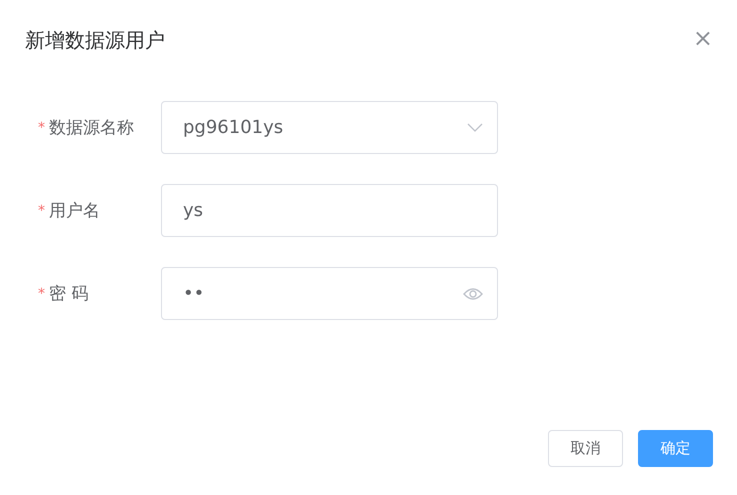 The height and width of the screenshot is (495, 737). Describe the element at coordinates (473, 293) in the screenshot. I see `eye-icon` at that location.